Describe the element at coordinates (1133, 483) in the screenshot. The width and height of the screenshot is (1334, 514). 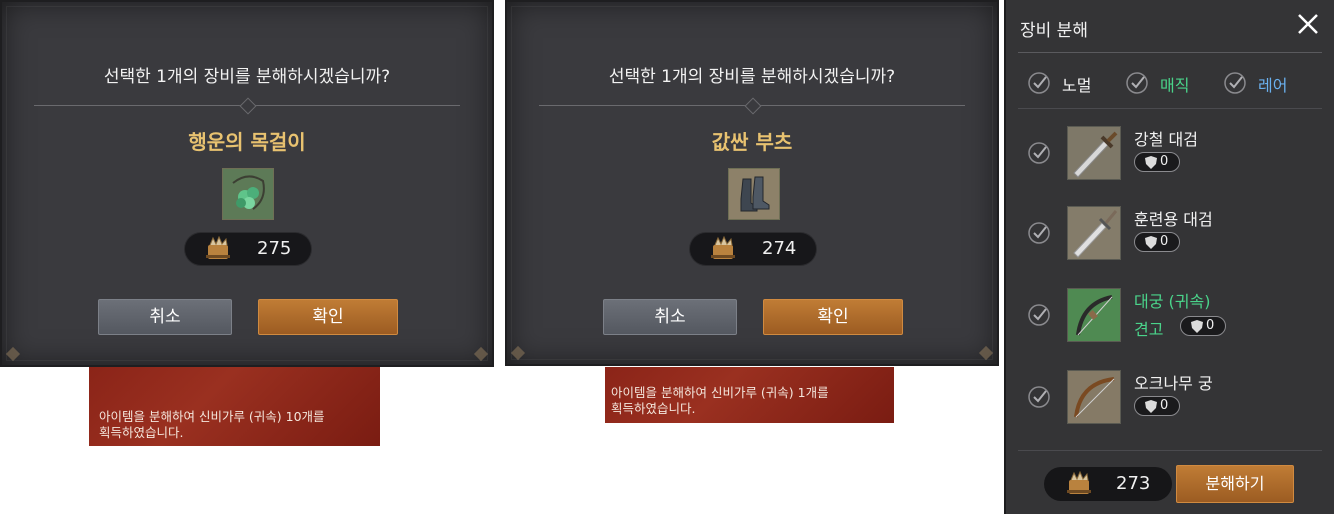
I see `cost-value: 273` at that location.